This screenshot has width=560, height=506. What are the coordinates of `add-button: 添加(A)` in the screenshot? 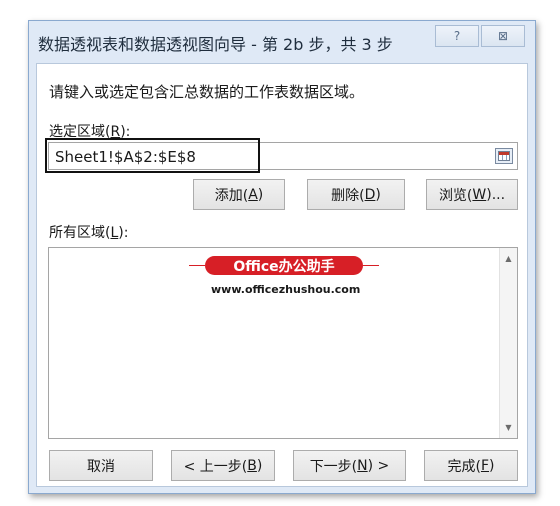 It's located at (239, 194).